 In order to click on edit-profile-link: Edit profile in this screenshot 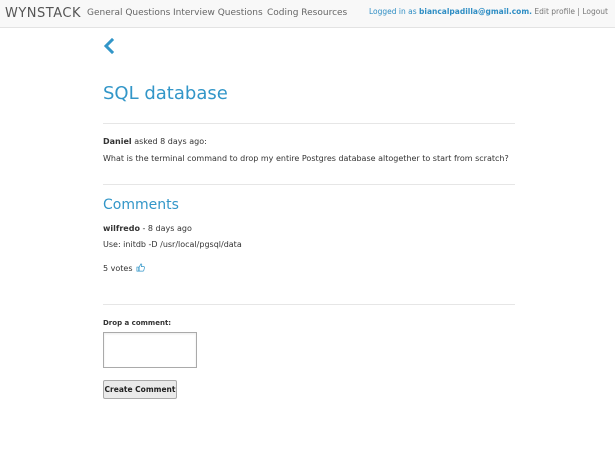, I will do `click(554, 11)`.